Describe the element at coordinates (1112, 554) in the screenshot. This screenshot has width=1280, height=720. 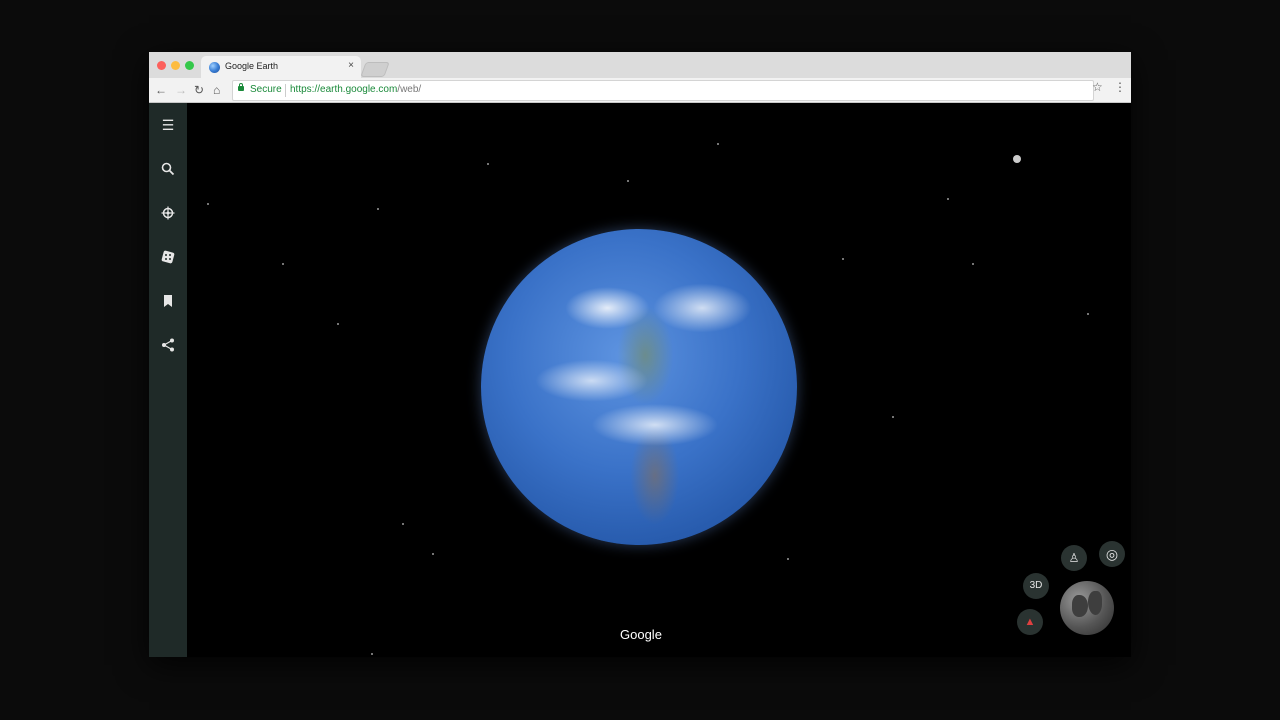
I see `my-location-icon: ◎` at that location.